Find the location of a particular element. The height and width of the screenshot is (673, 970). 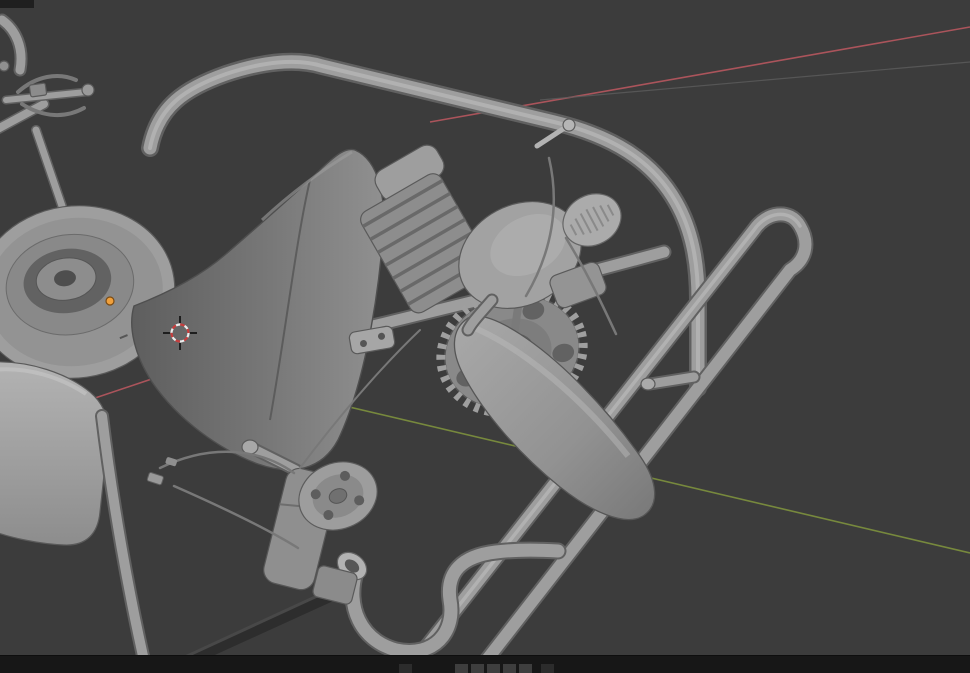

corner-notch is located at coordinates (17, 4).